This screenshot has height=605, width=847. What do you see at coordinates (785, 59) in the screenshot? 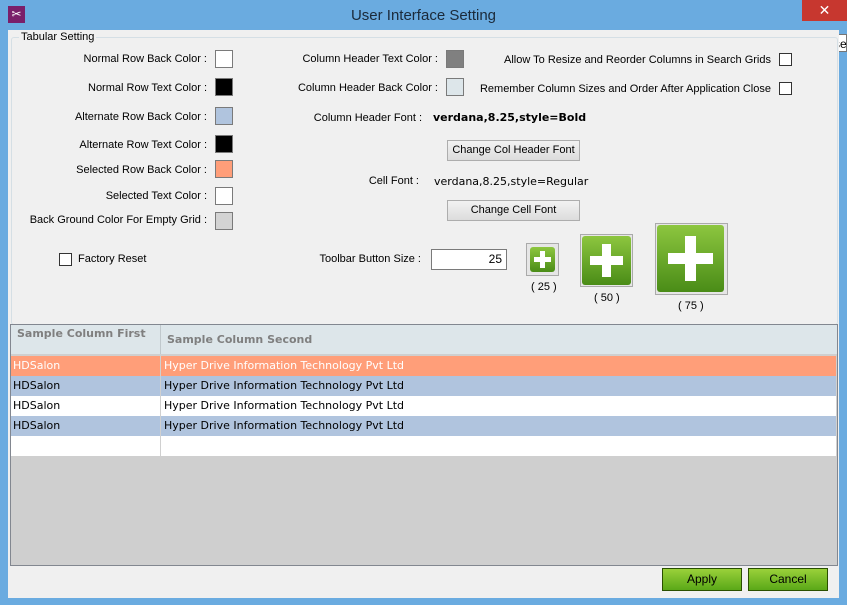
I see `allow-resize-checkbox` at bounding box center [785, 59].